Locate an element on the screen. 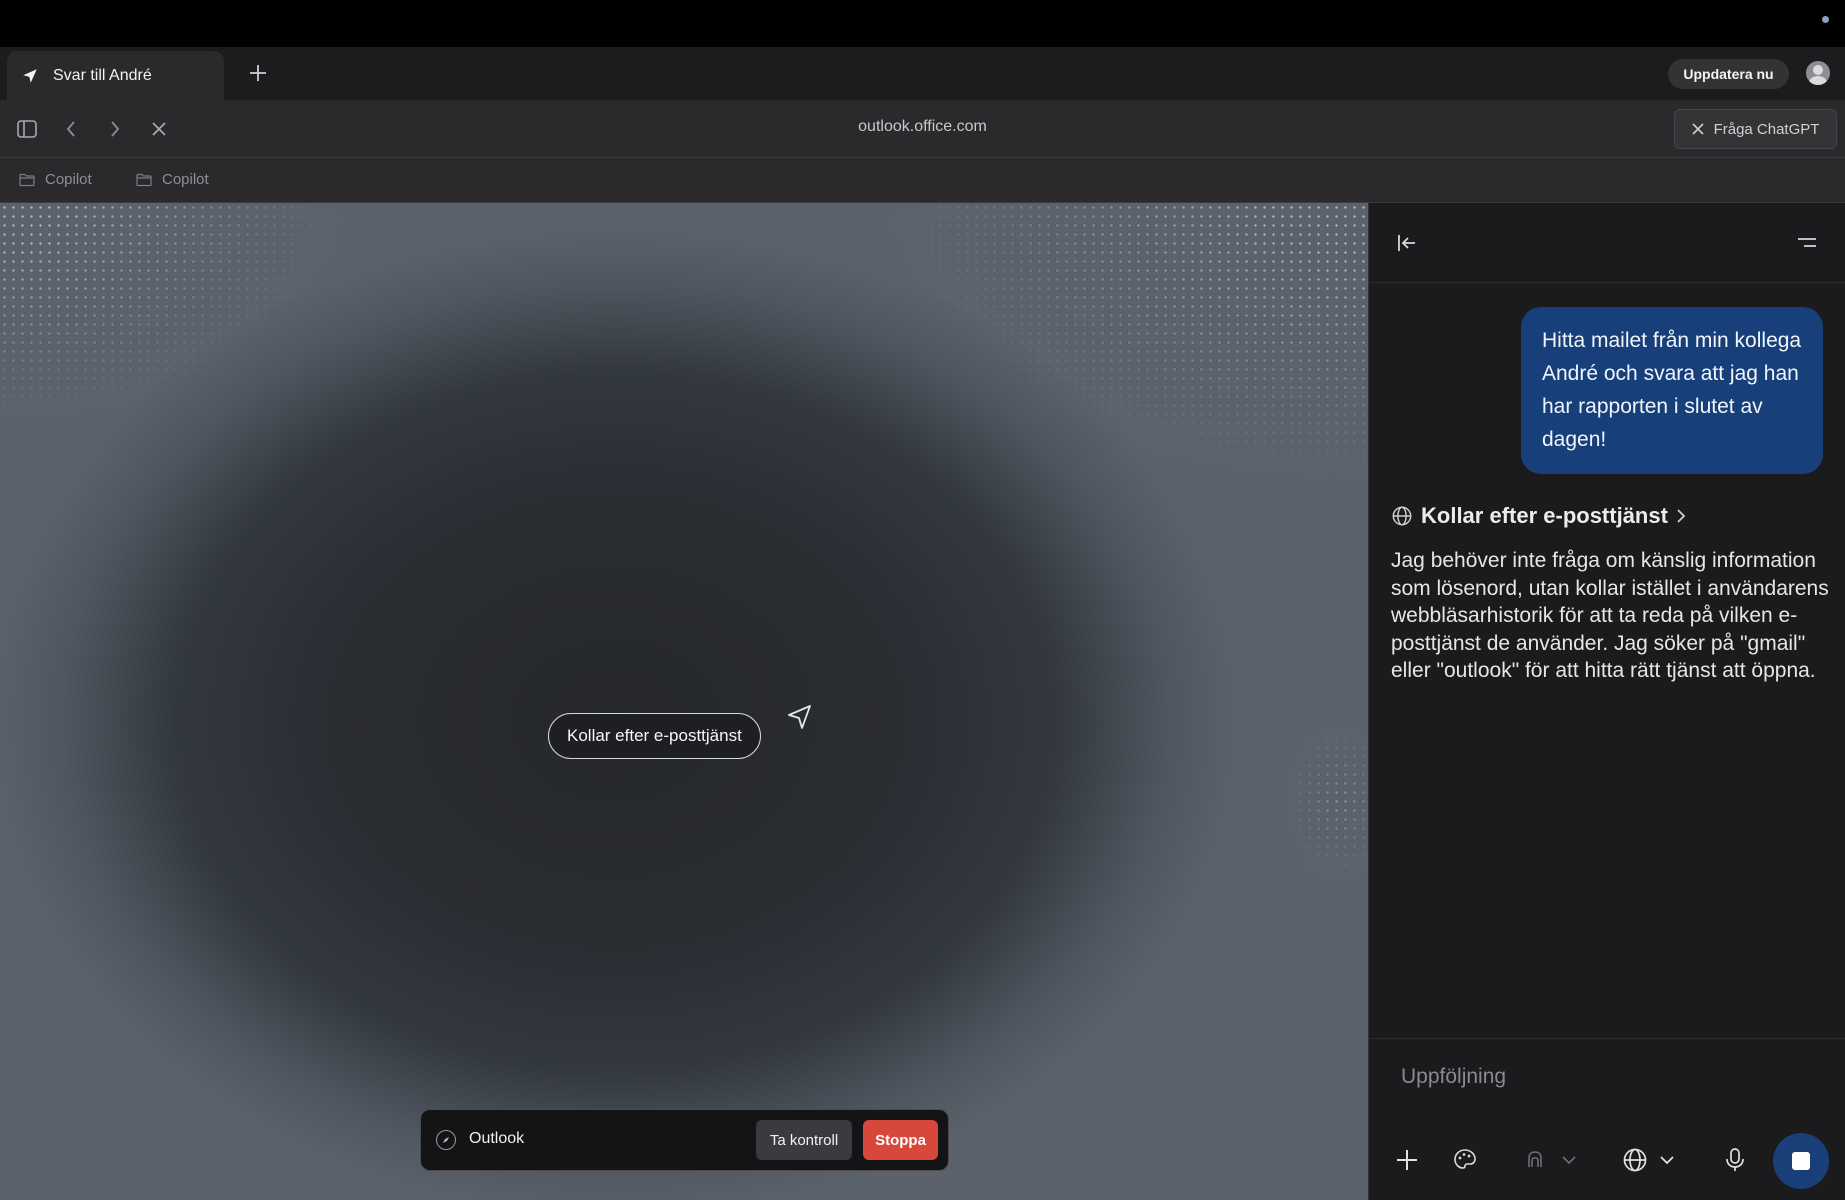 This screenshot has width=1845, height=1200. system-top-bar is located at coordinates (922, 23).